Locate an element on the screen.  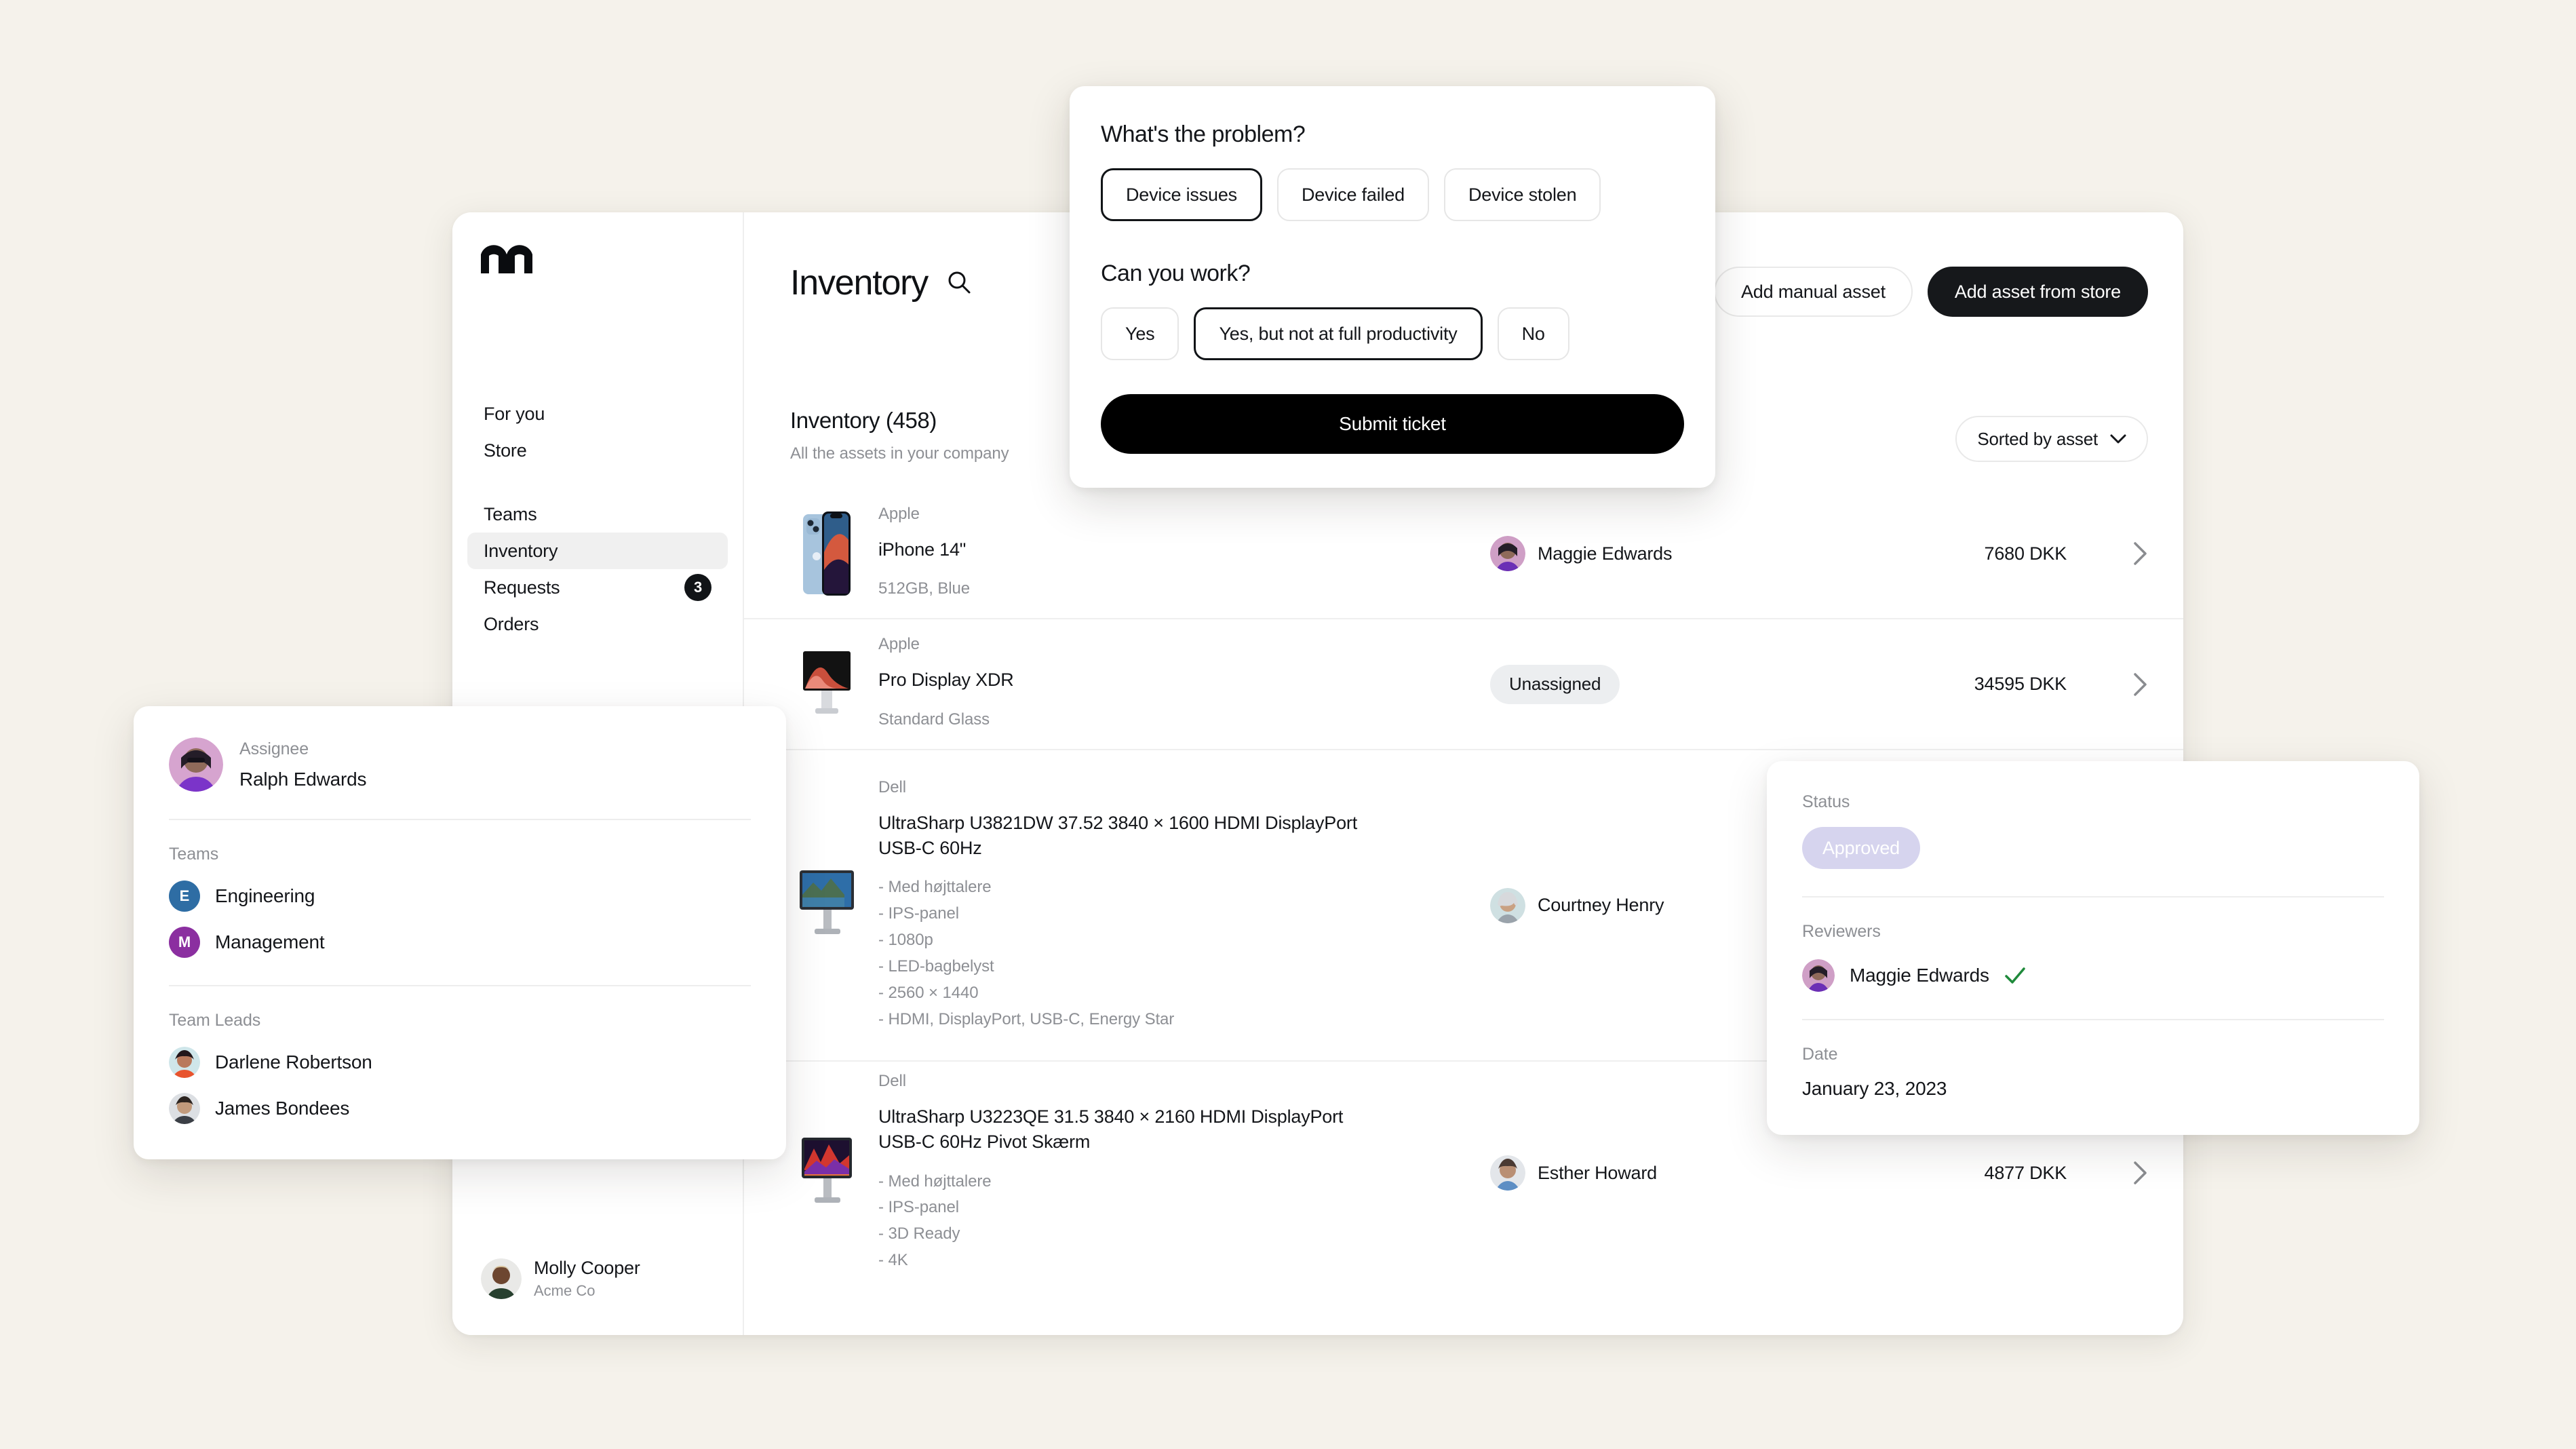
row-name: Pro Display XDR is located at coordinates (946, 680).